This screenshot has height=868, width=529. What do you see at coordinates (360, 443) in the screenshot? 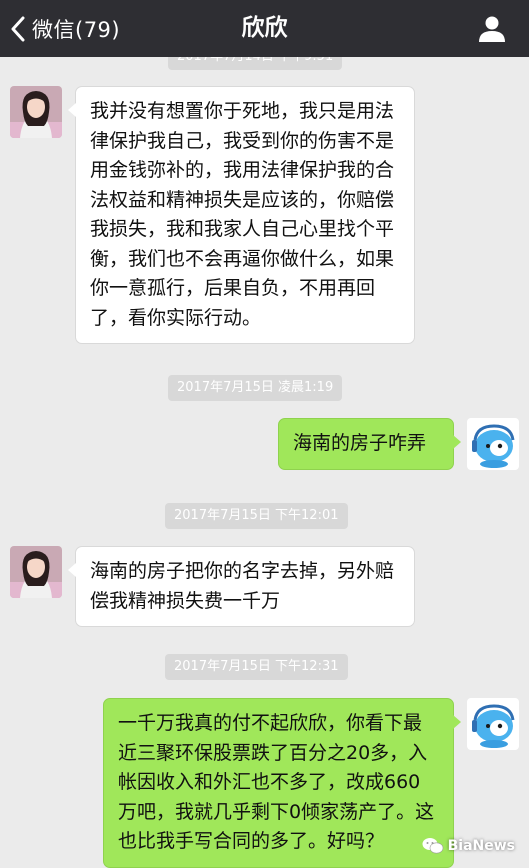
I see `message-text: 海南的房子咋弄` at bounding box center [360, 443].